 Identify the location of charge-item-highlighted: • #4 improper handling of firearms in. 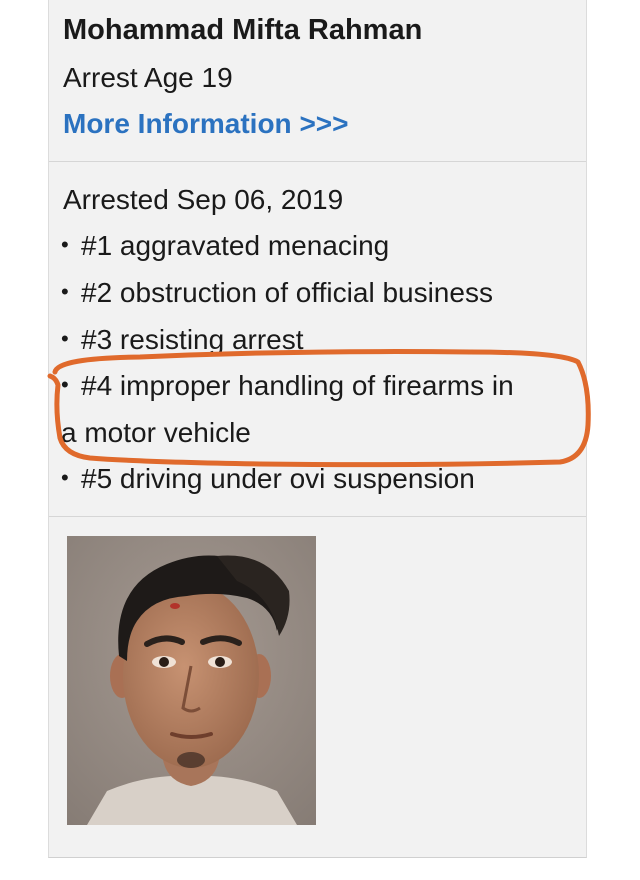
(287, 386).